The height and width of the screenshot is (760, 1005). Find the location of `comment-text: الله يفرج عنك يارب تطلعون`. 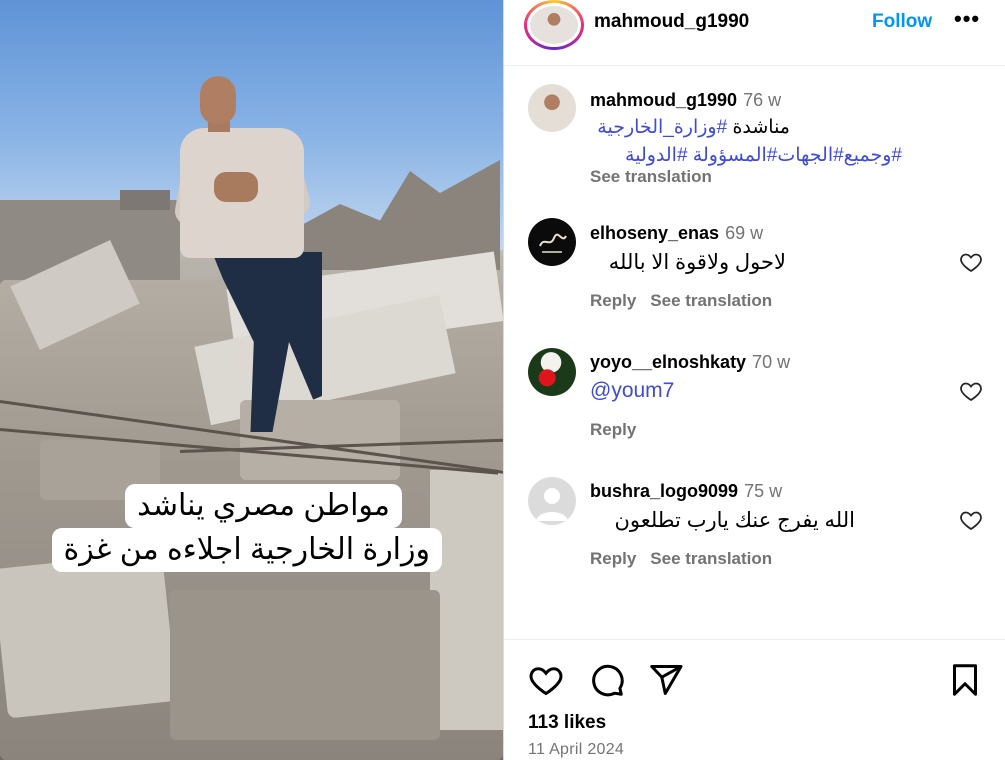

comment-text: الله يفرج عنك يارب تطلعون is located at coordinates (734, 520).